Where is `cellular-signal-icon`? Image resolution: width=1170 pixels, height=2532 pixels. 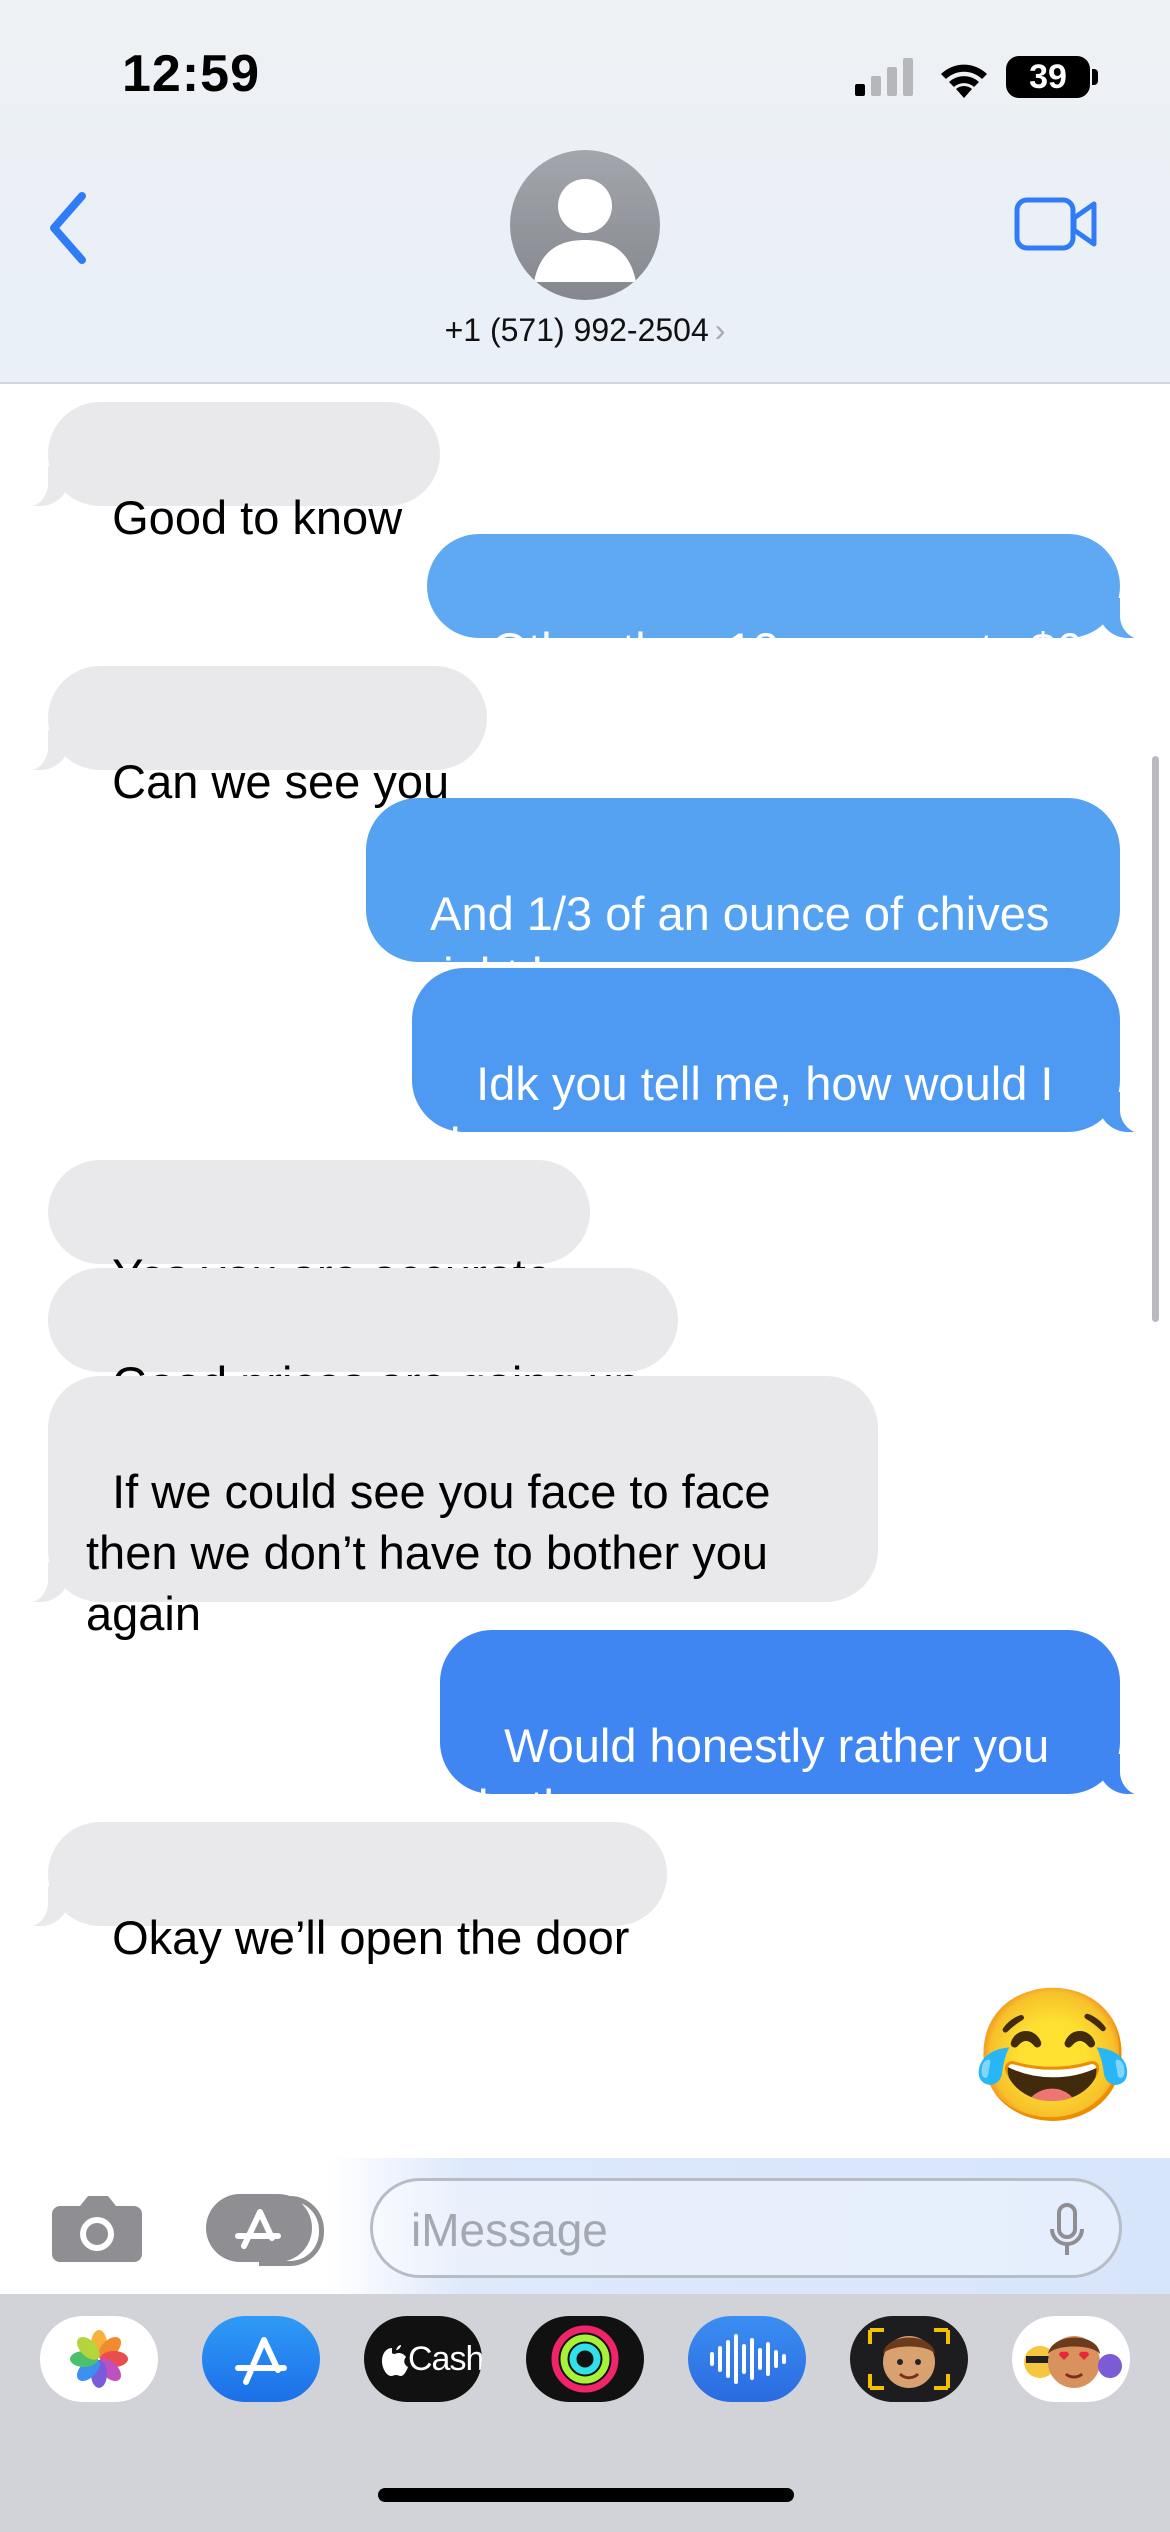 cellular-signal-icon is located at coordinates (884, 77).